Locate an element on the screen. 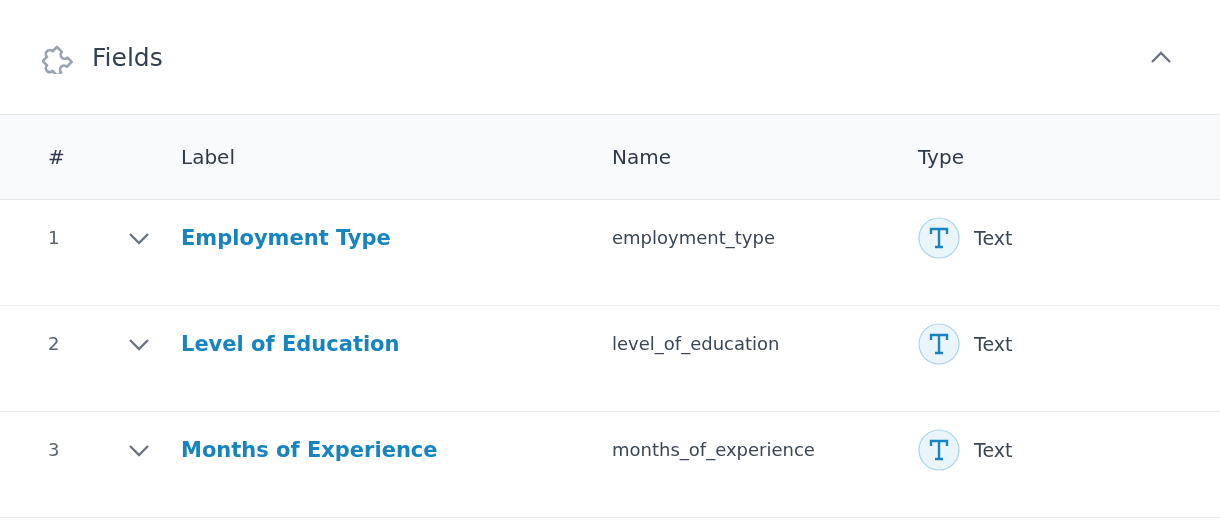 Image resolution: width=1220 pixels, height=528 pixels. column-header: Type is located at coordinates (941, 157).